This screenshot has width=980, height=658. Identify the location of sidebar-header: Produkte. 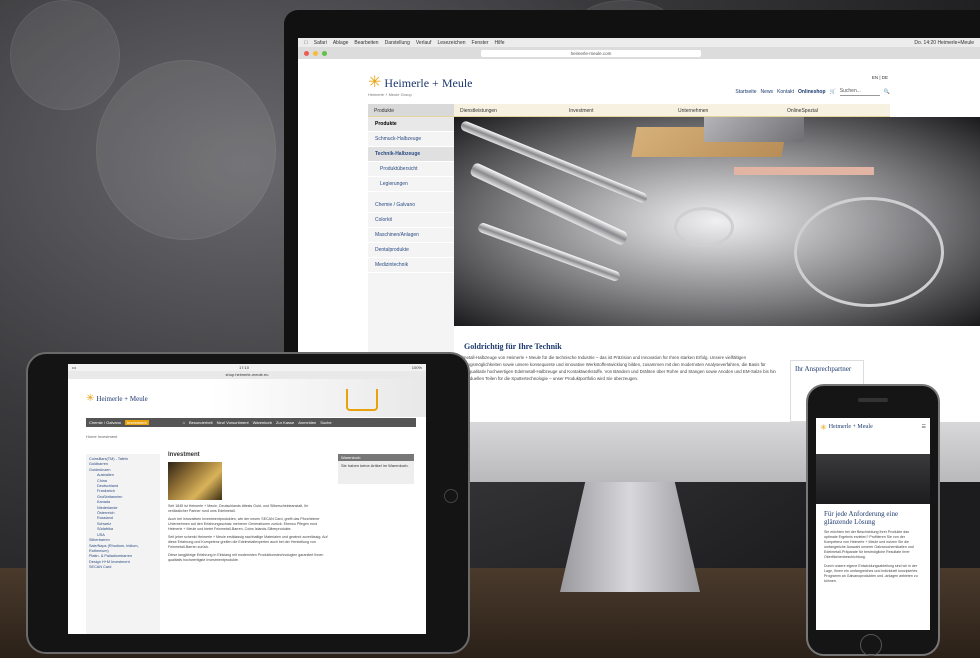
(411, 124).